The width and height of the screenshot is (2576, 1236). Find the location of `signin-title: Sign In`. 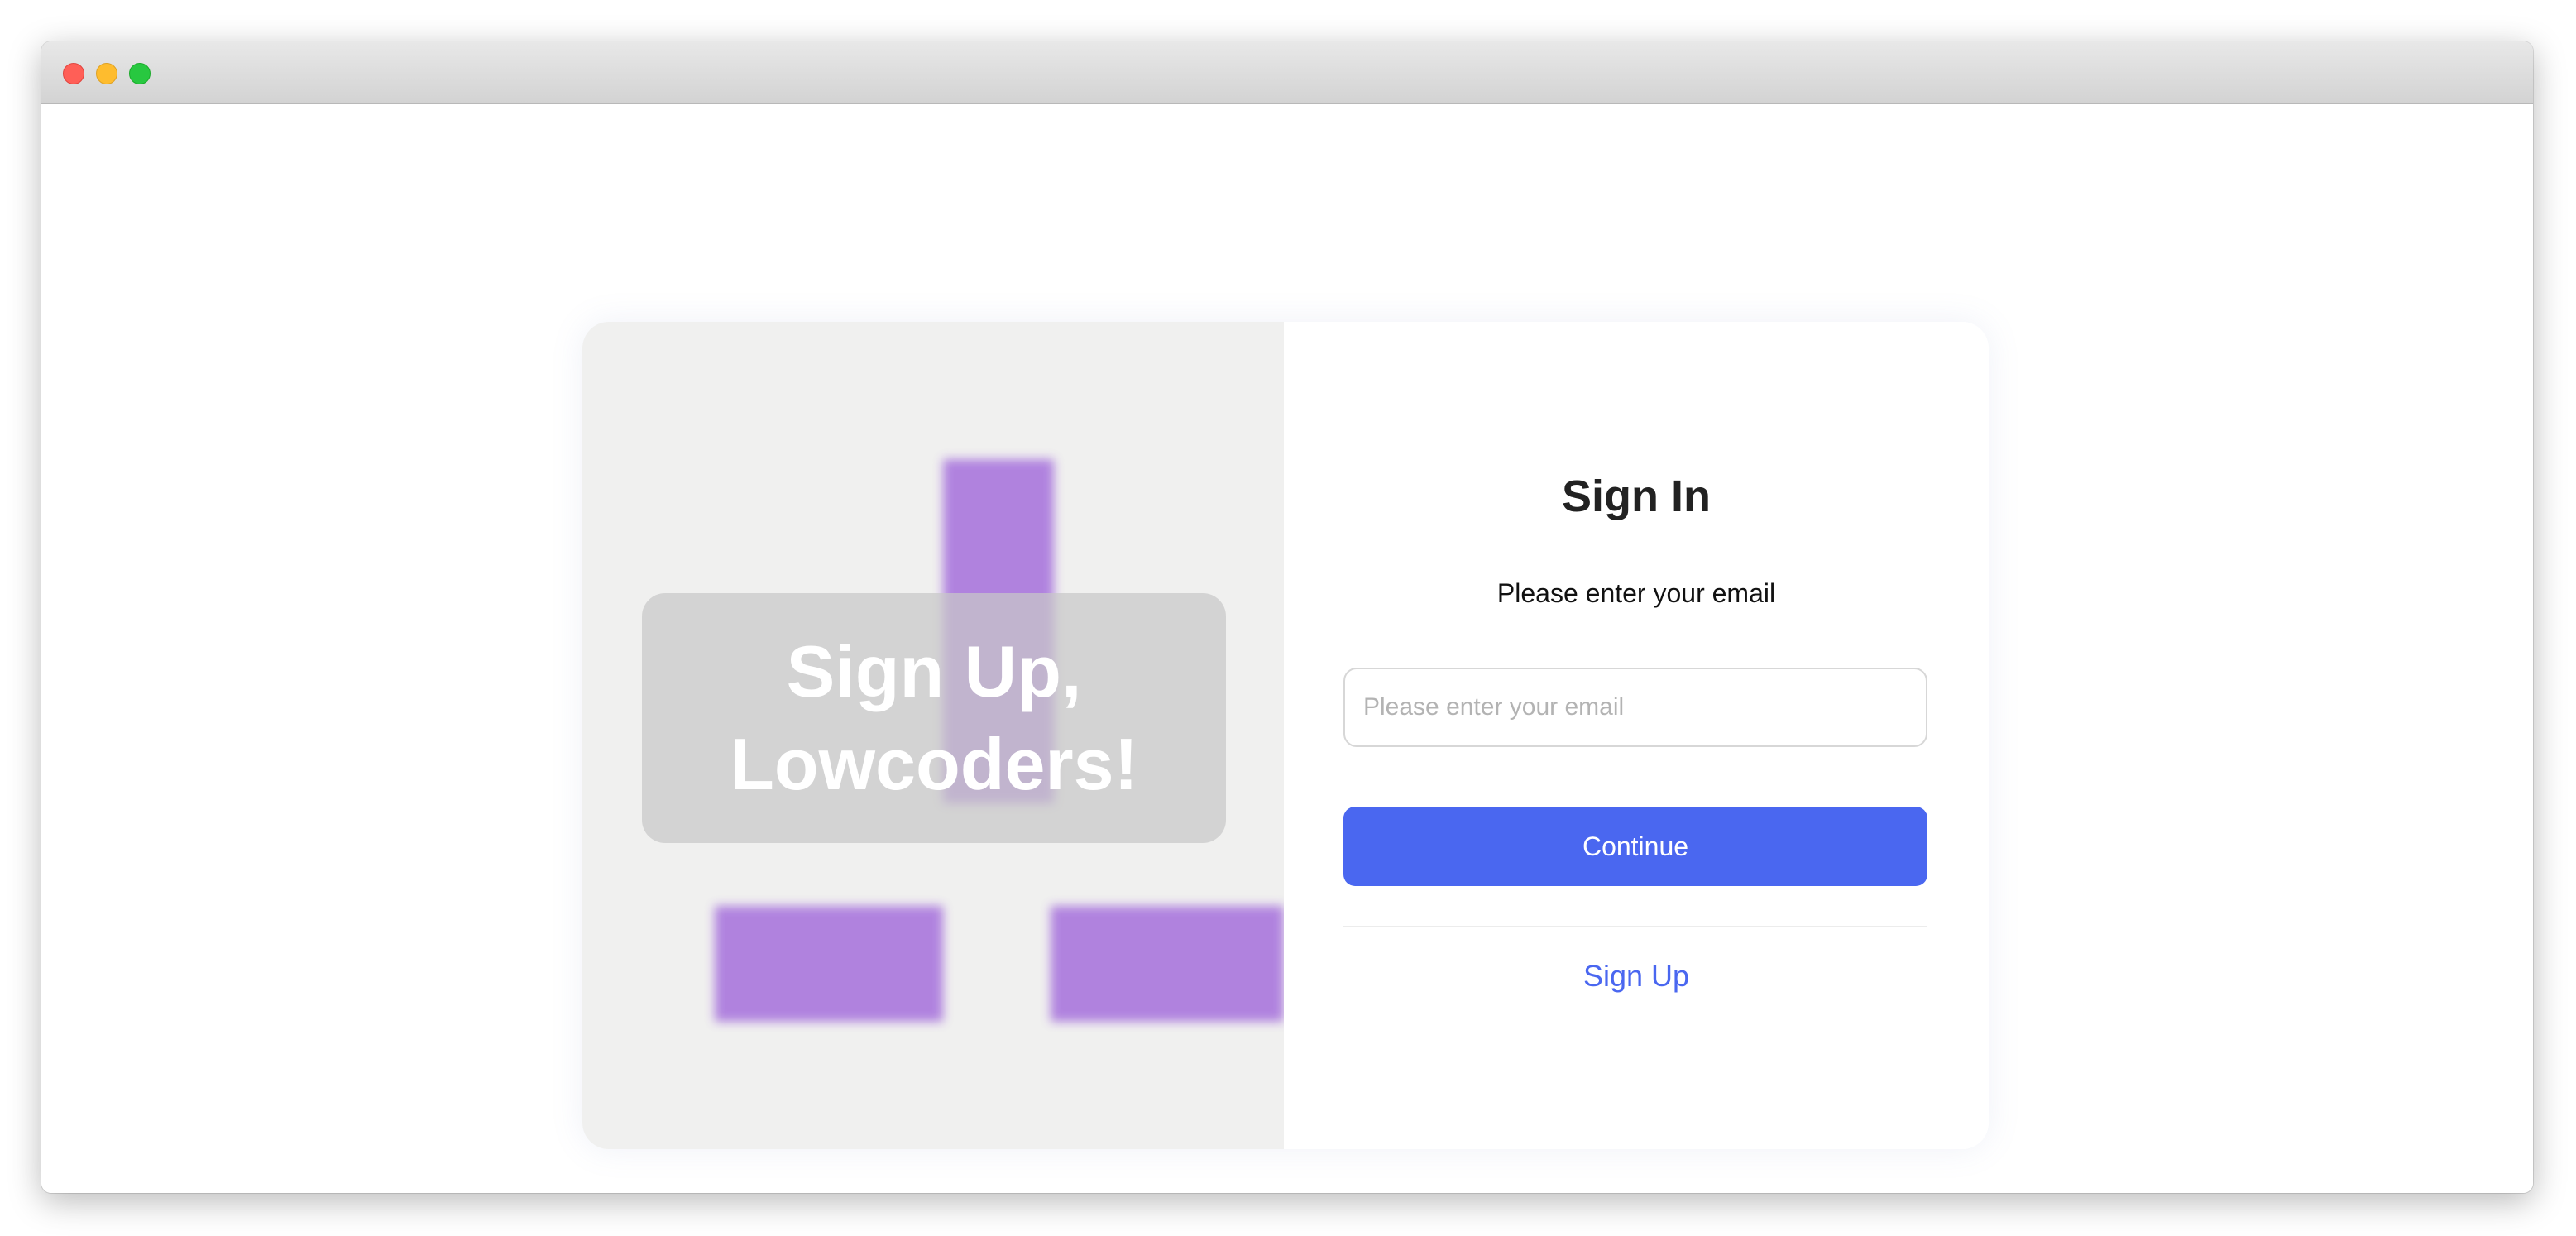

signin-title: Sign In is located at coordinates (1637, 496).